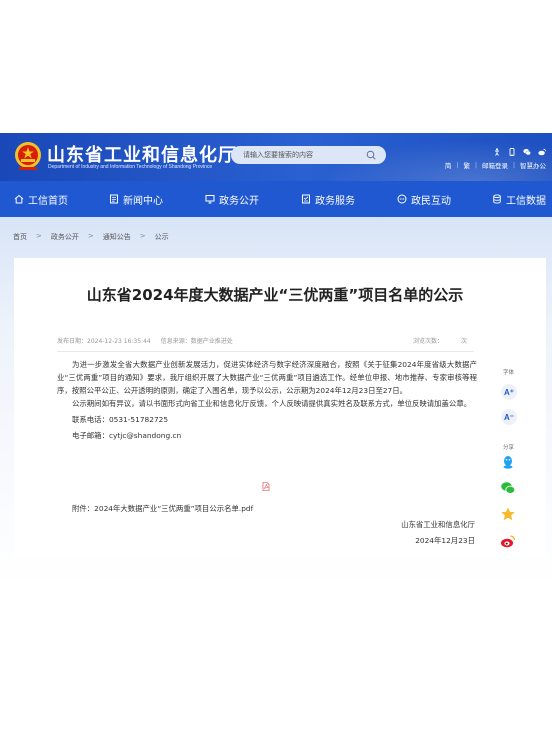 This screenshot has width=552, height=735. I want to click on view-count-unit: 次, so click(464, 341).